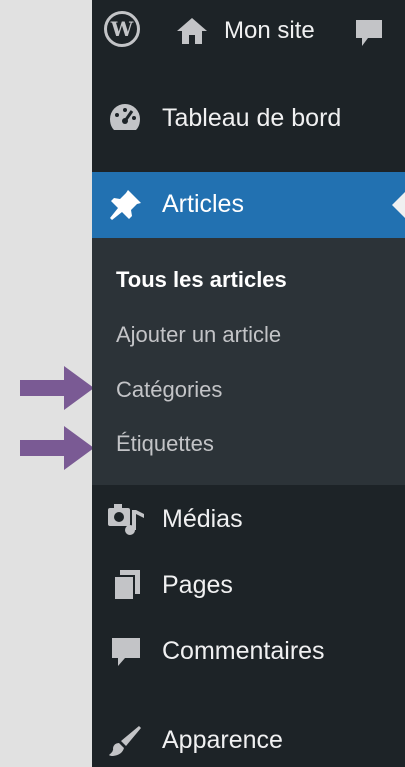  What do you see at coordinates (202, 519) in the screenshot?
I see `menu-item-medias-label: Médias` at bounding box center [202, 519].